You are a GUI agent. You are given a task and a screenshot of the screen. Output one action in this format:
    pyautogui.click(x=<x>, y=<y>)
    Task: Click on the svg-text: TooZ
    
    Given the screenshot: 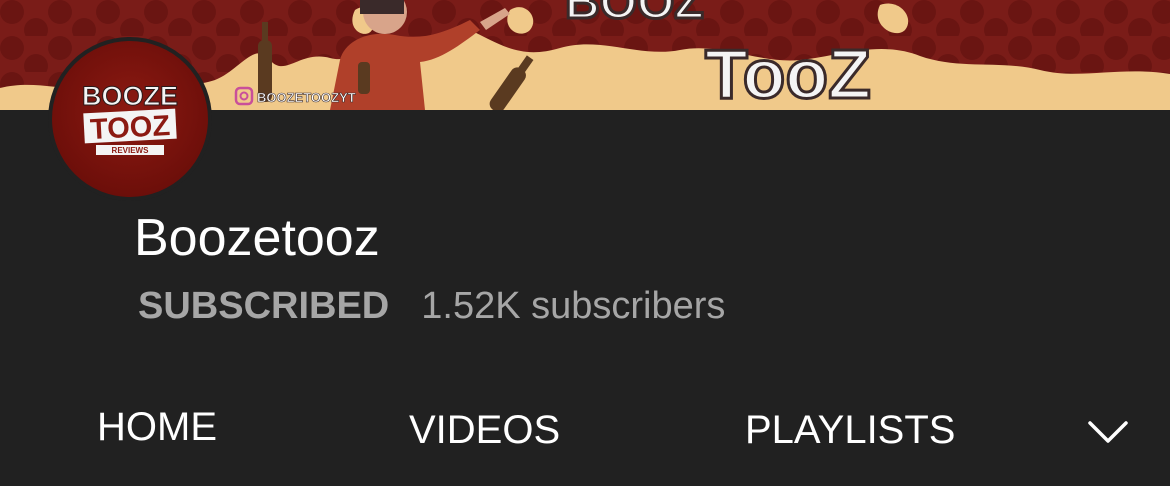 What is the action you would take?
    pyautogui.click(x=788, y=72)
    